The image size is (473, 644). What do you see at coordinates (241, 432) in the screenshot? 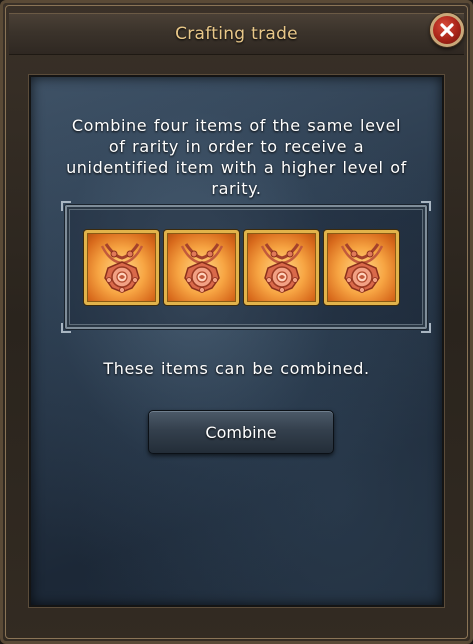
I see `combine-button: Combine` at bounding box center [241, 432].